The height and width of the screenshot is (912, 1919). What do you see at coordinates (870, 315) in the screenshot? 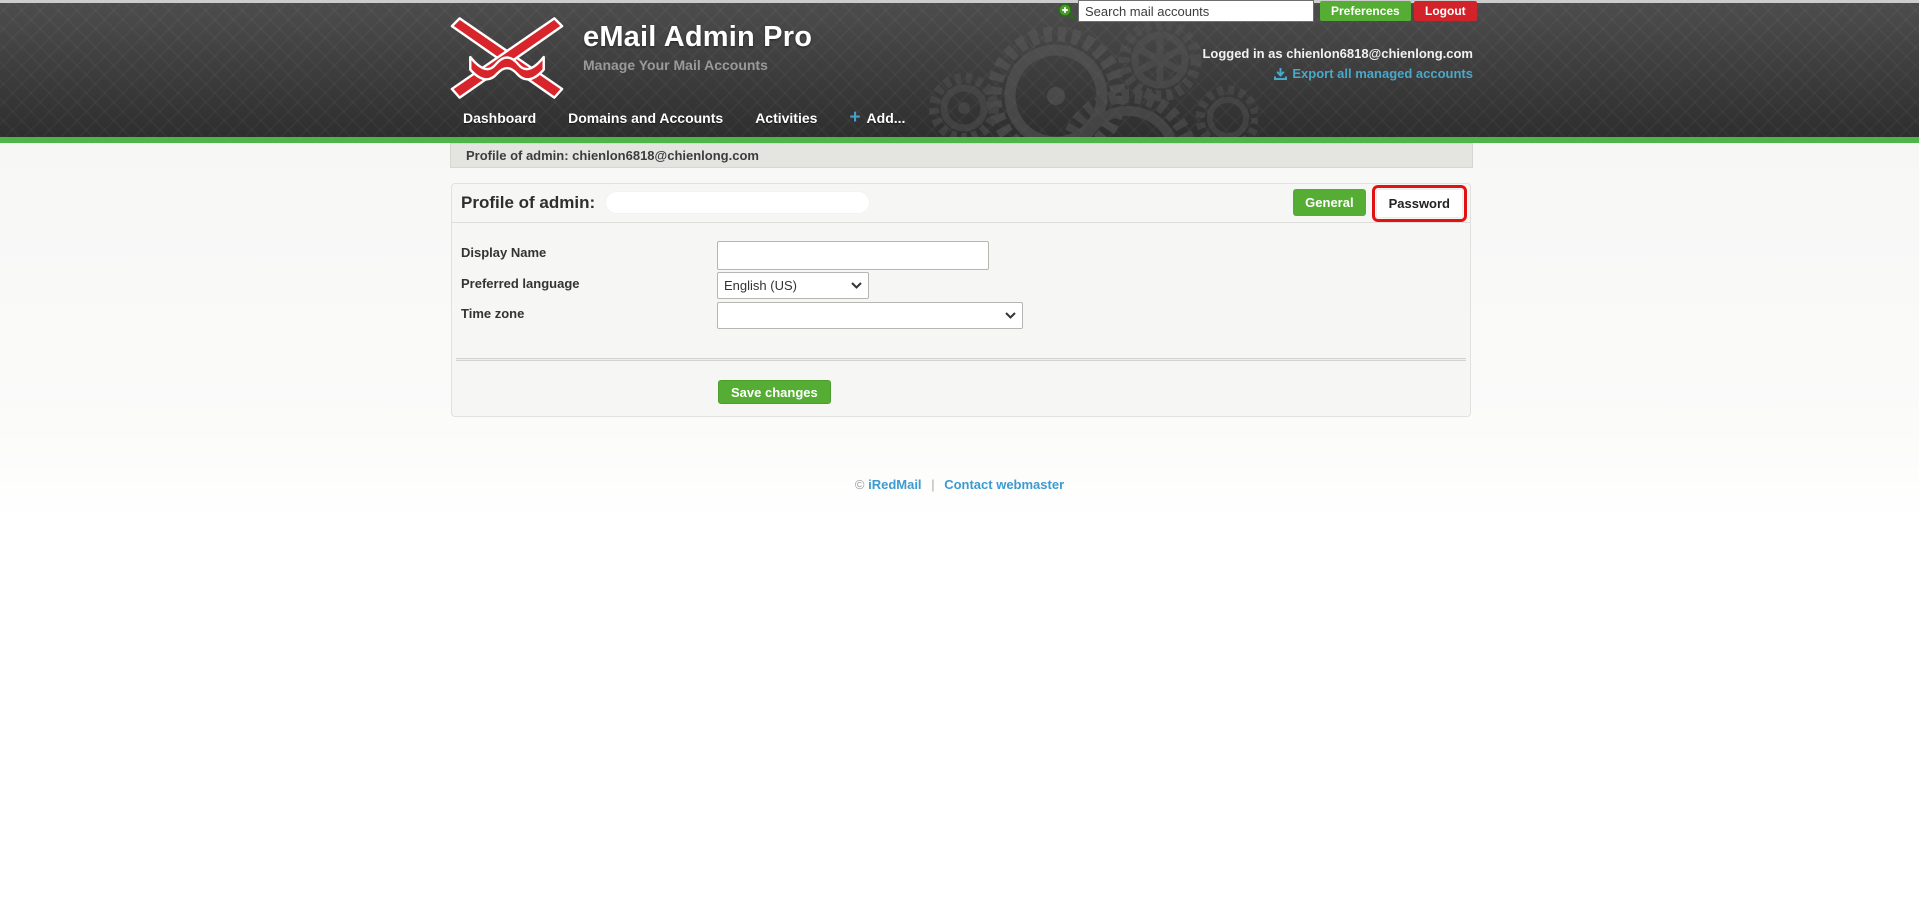
I see `time-zone-select` at bounding box center [870, 315].